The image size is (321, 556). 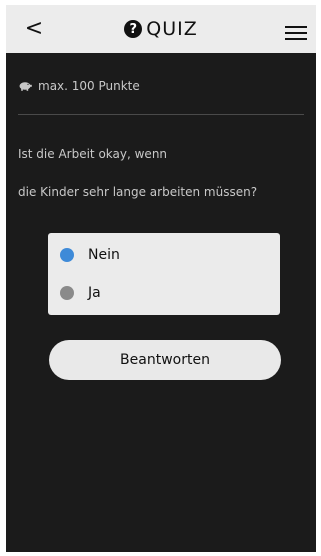 What do you see at coordinates (164, 293) in the screenshot?
I see `option-ja: Ja` at bounding box center [164, 293].